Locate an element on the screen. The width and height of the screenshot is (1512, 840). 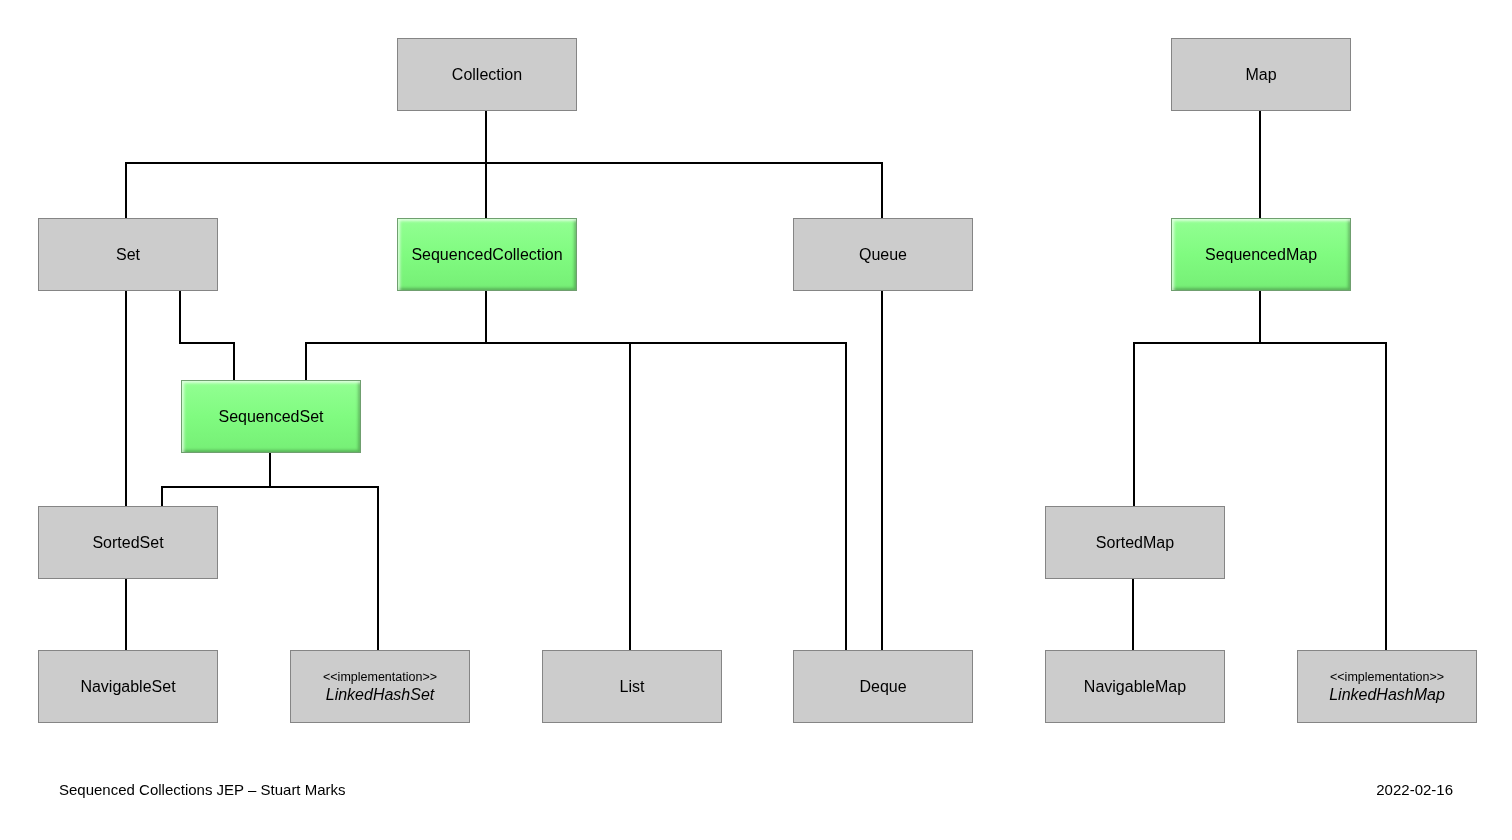
class-name: LinkedHashSet is located at coordinates (380, 694).